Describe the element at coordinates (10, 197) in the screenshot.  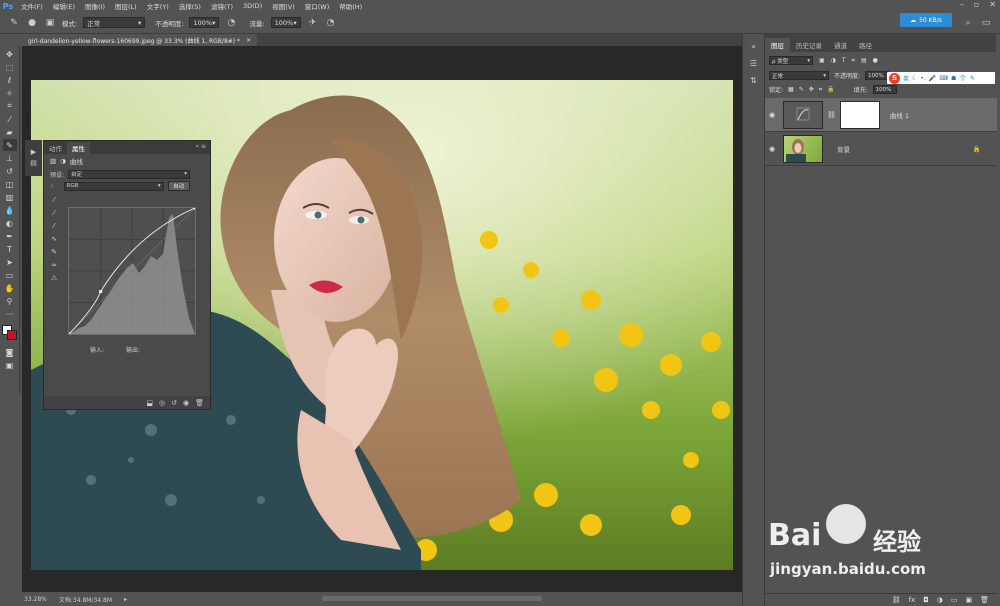
I see `gradient-tool-icon: ▥` at that location.